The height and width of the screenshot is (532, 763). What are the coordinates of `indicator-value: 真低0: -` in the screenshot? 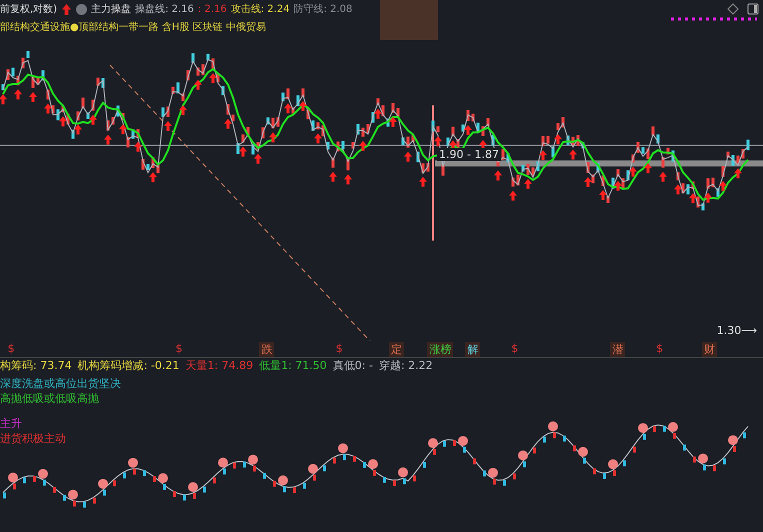 It's located at (352, 366).